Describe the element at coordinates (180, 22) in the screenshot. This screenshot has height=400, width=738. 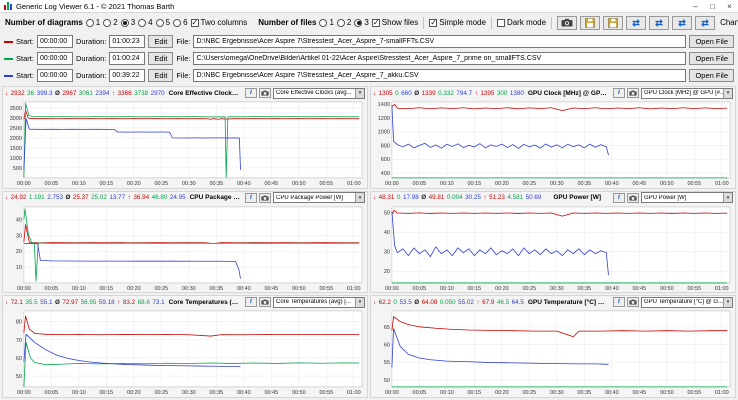
I see `radio-option-6: 6` at that location.